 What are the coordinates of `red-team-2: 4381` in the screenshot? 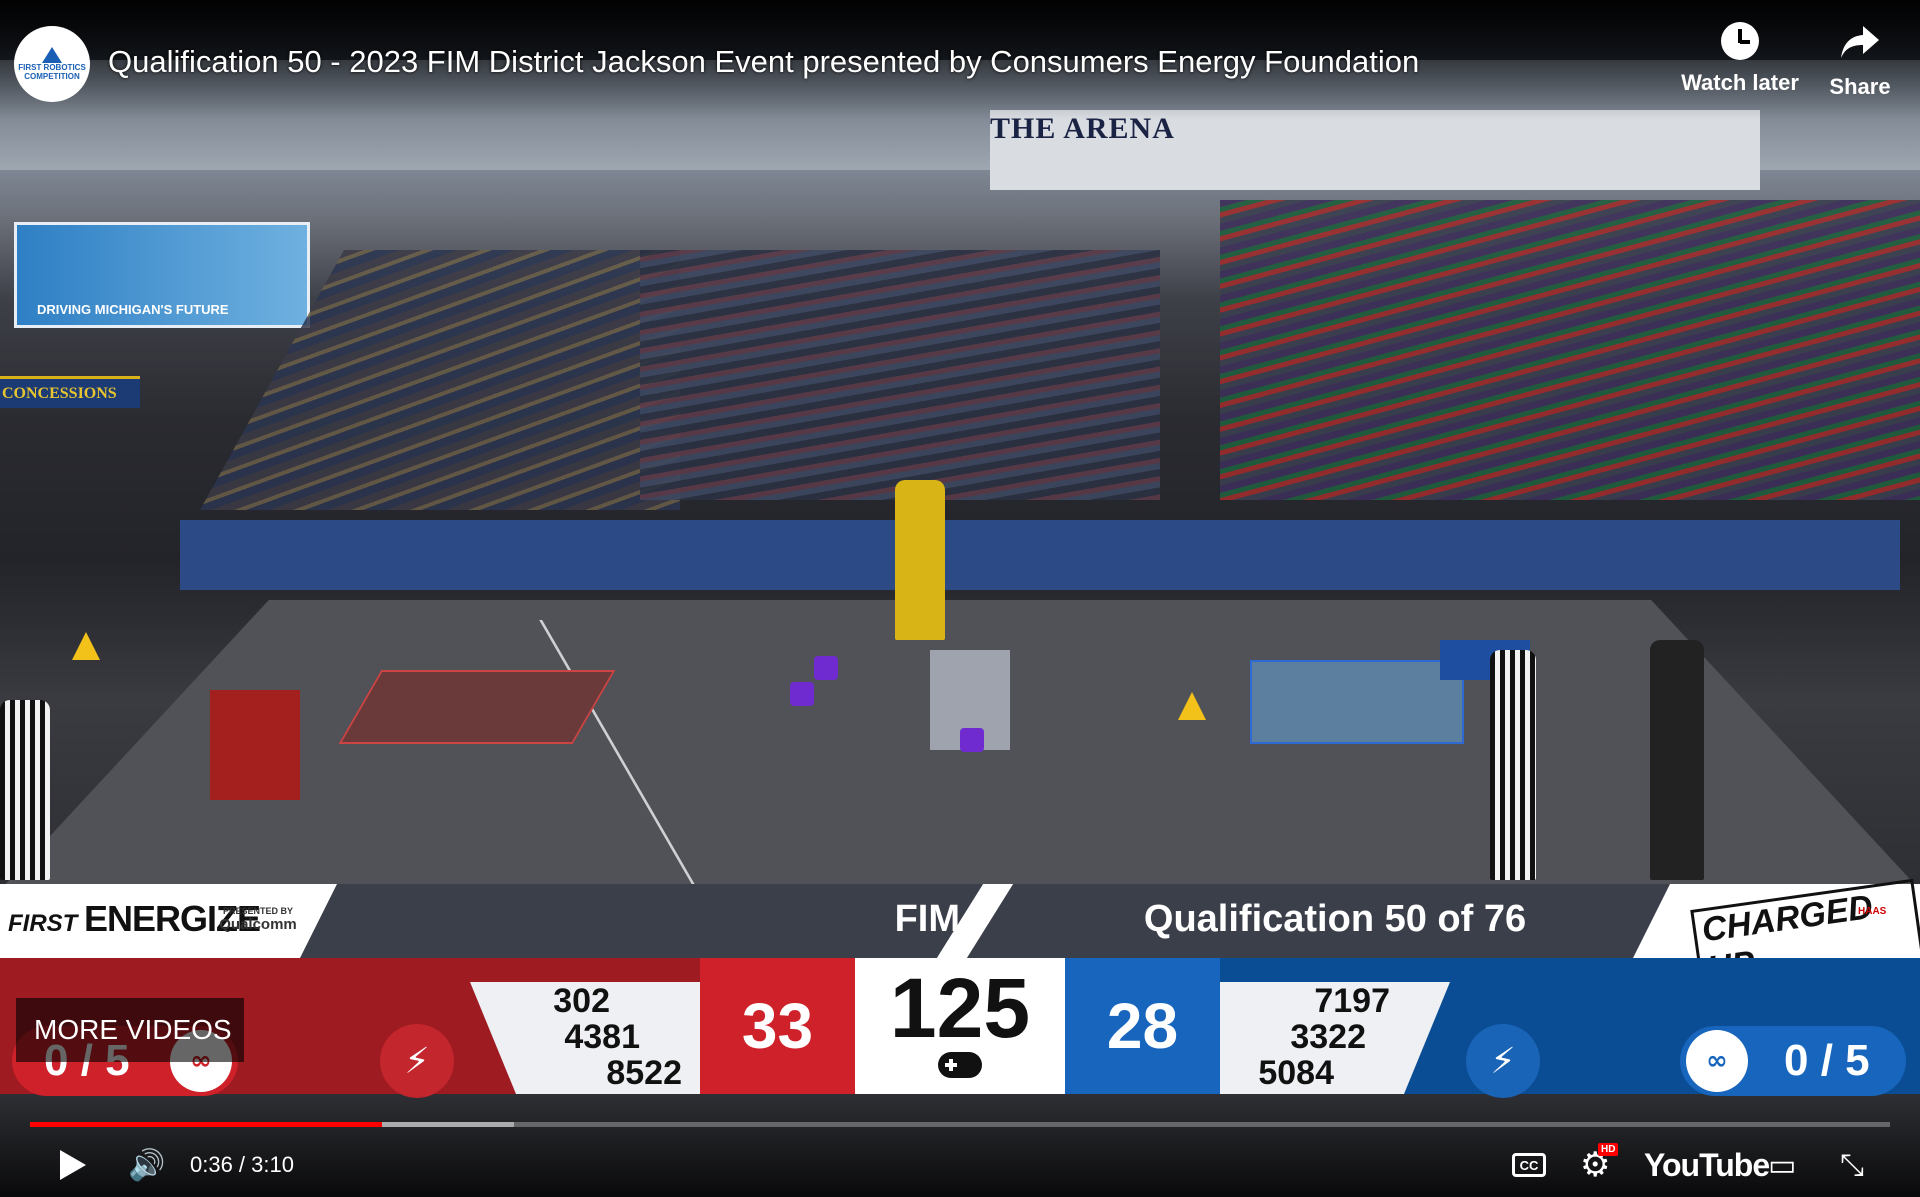 It's located at (602, 1037).